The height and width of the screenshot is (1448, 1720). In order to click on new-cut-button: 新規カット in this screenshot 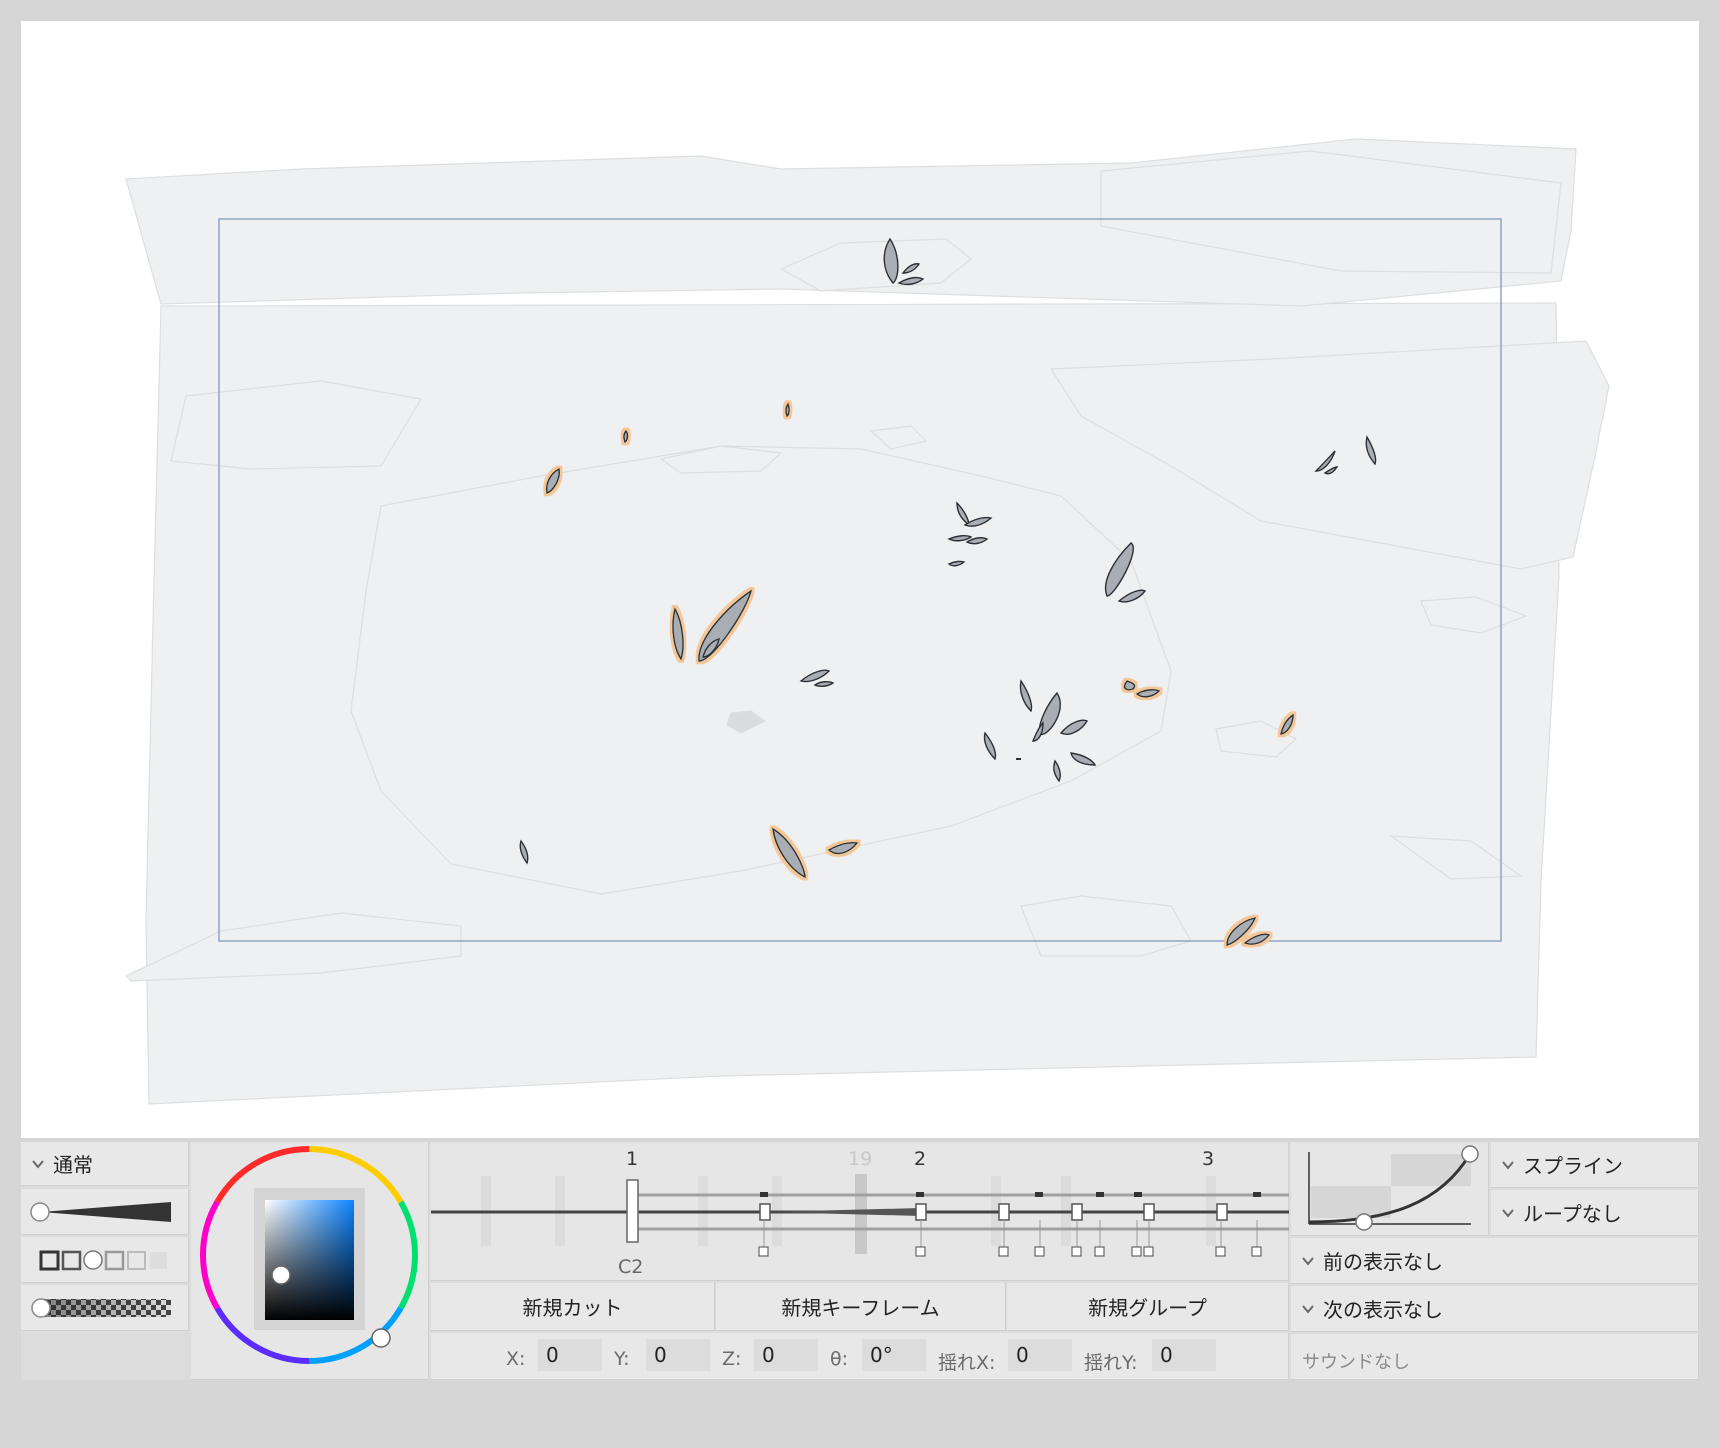, I will do `click(573, 1307)`.